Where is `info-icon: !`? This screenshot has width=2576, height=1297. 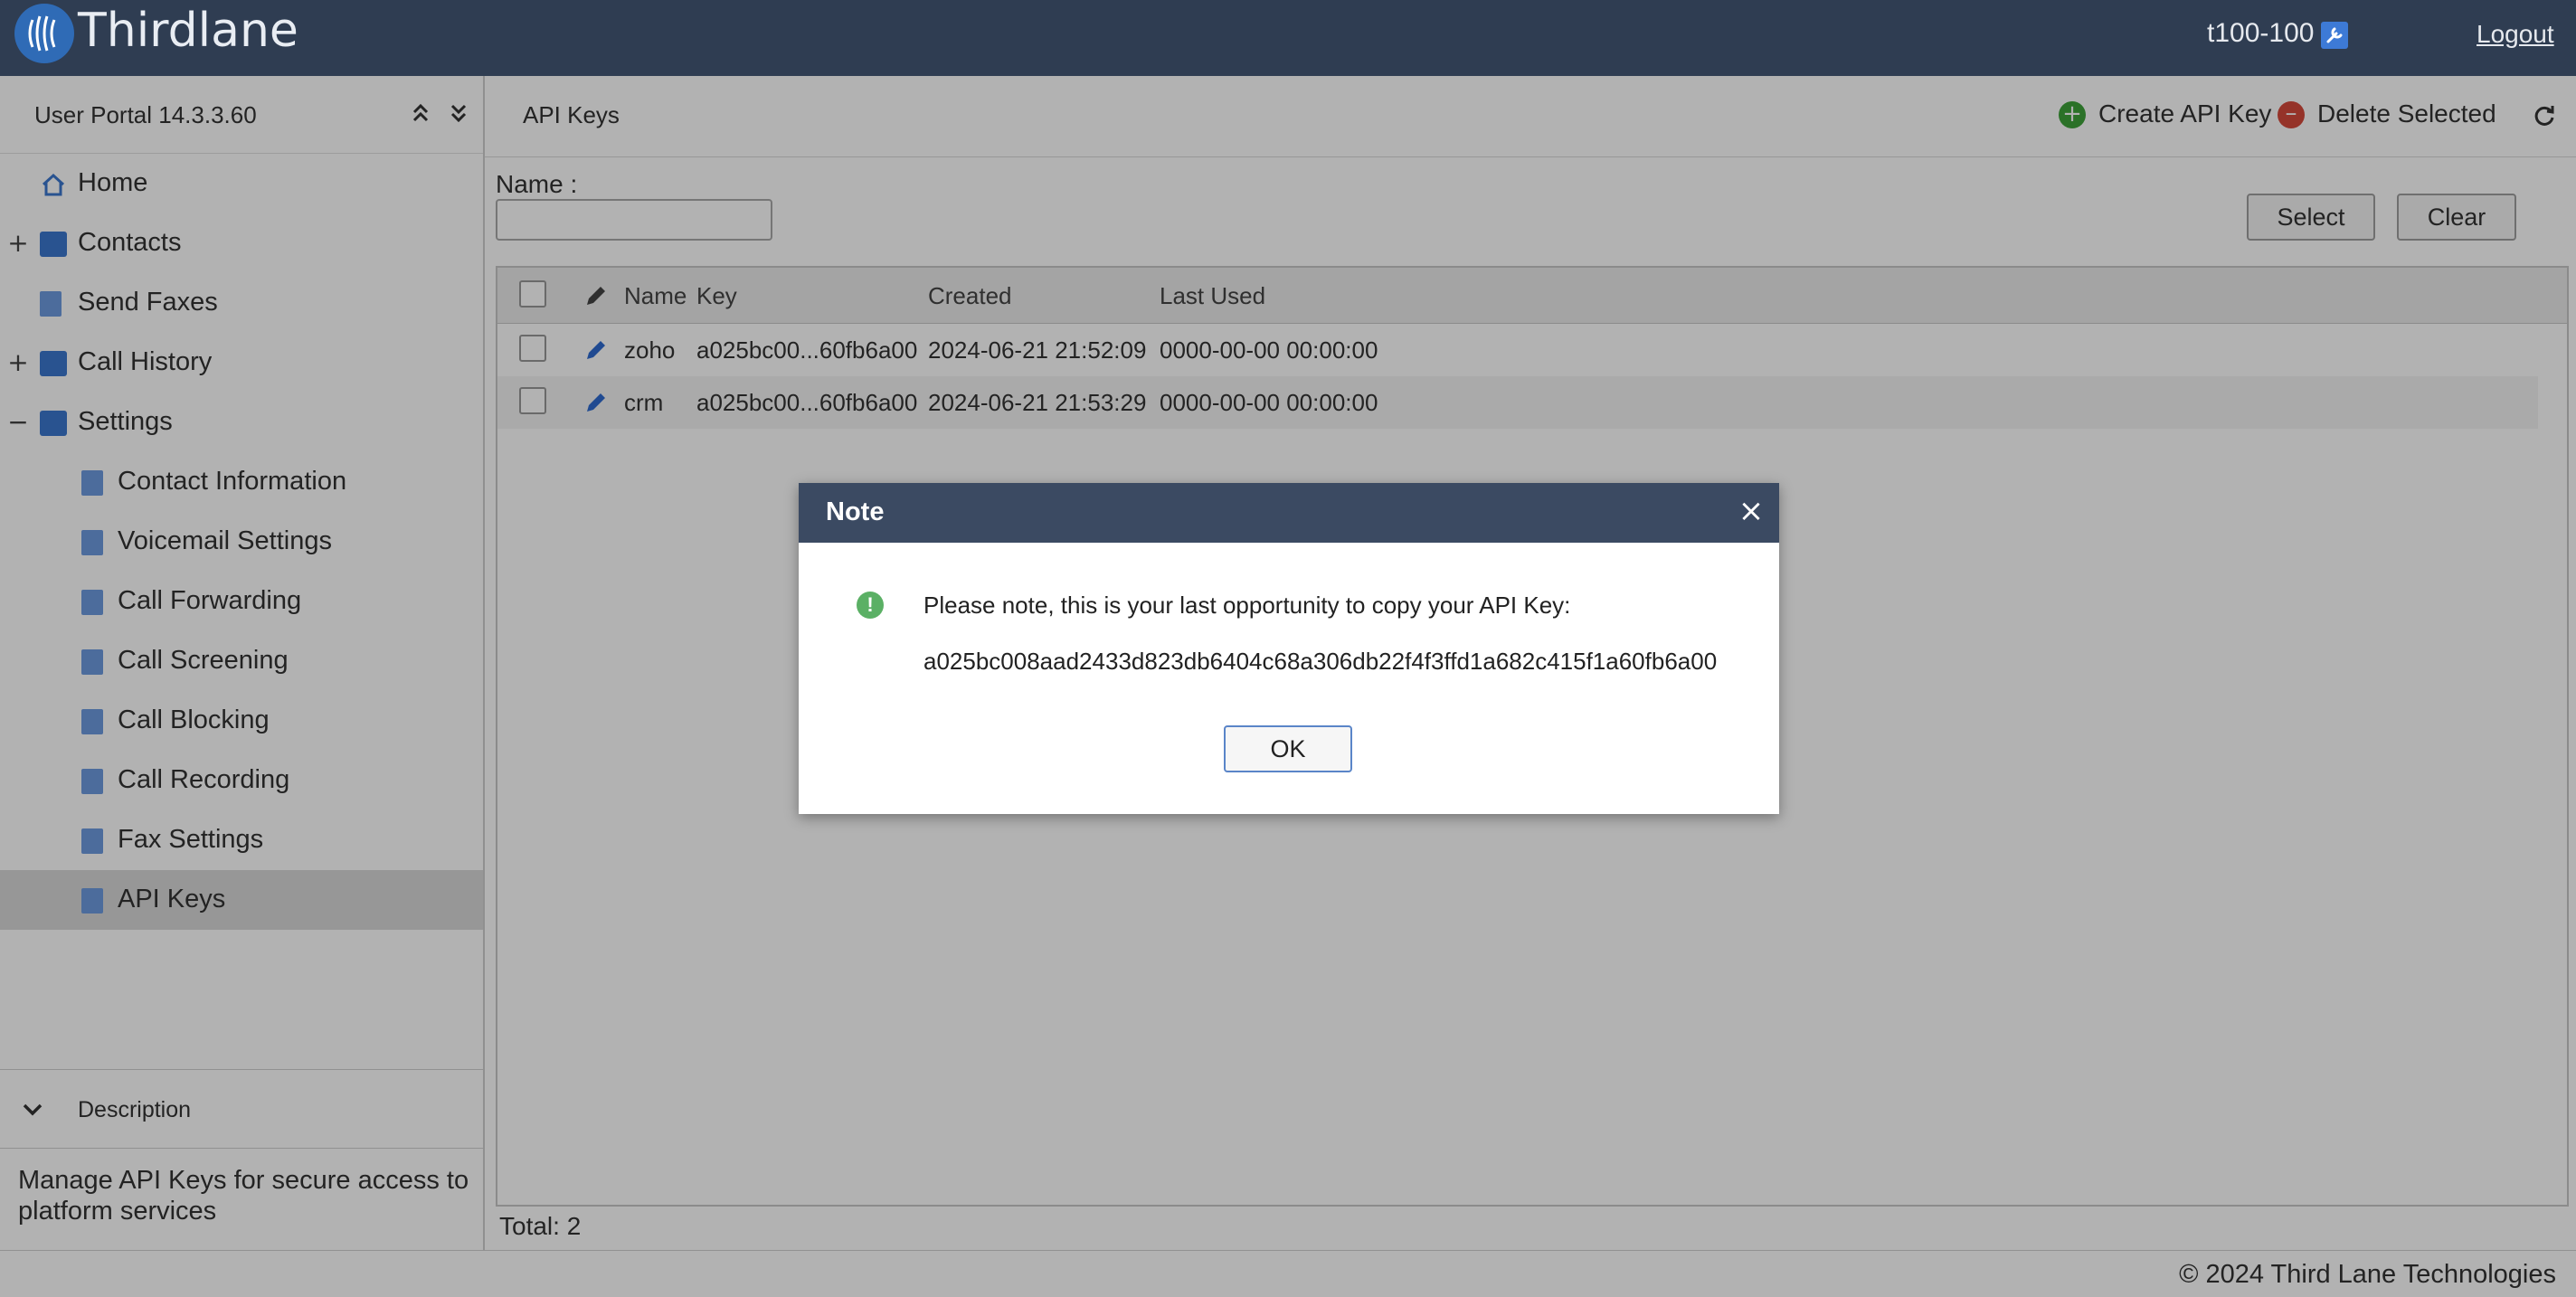 info-icon: ! is located at coordinates (871, 605).